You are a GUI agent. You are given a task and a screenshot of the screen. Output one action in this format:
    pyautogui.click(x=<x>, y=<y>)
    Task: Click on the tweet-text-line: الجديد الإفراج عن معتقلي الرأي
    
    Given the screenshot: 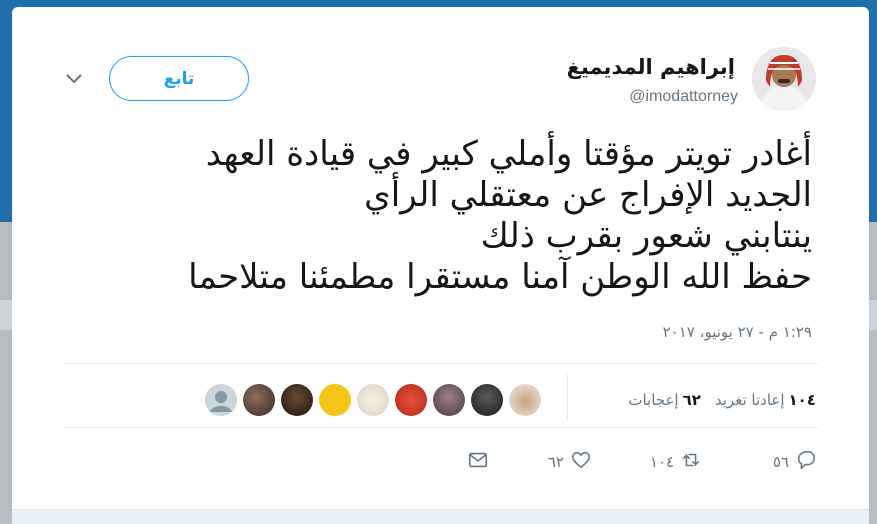 What is the action you would take?
    pyautogui.click(x=588, y=195)
    